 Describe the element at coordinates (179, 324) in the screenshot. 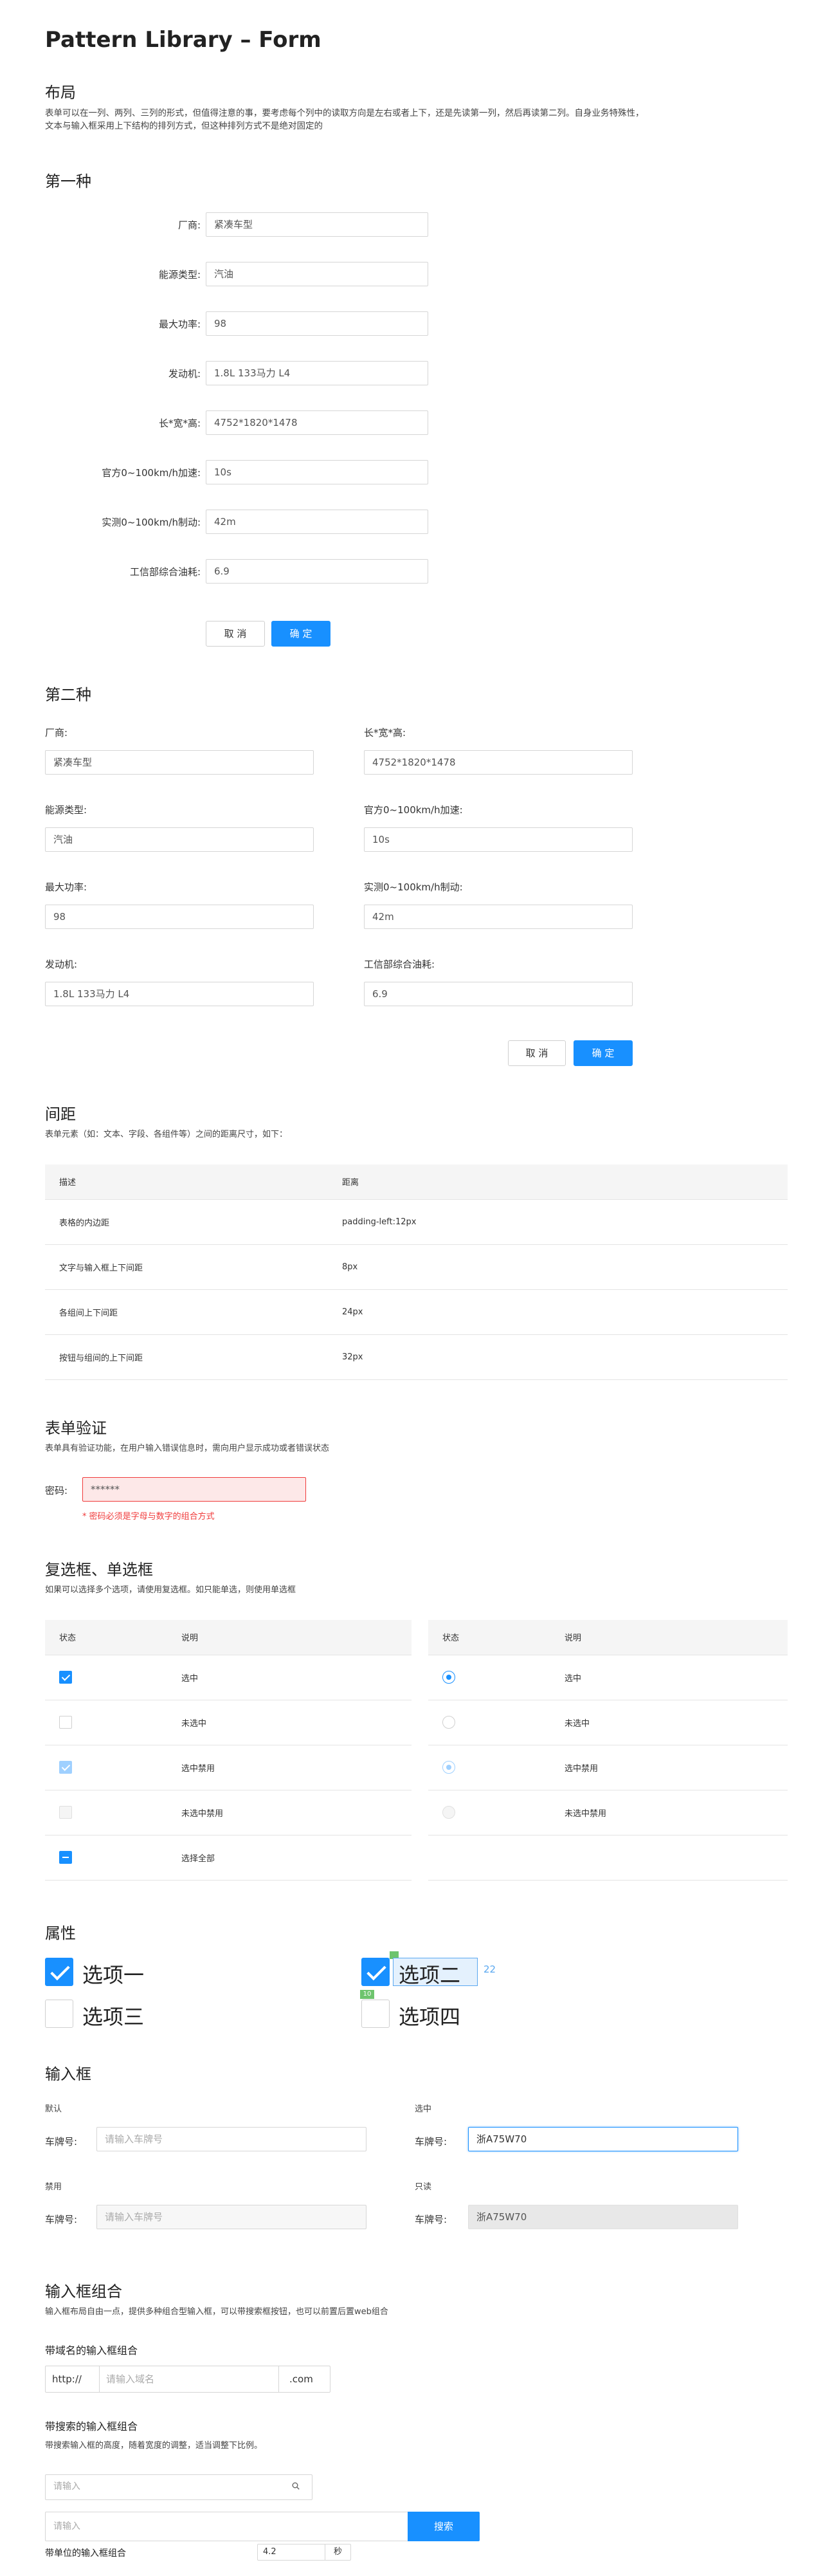

I see `form1-field-label: 最大功率:` at that location.